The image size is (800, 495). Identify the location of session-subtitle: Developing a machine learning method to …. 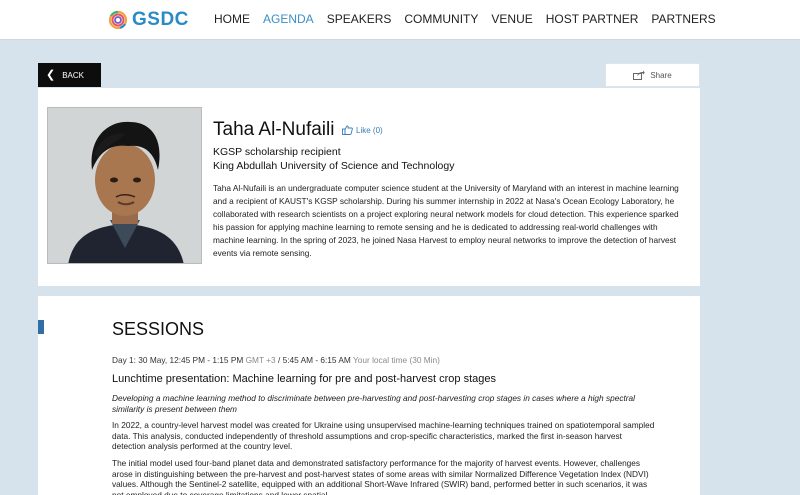
(373, 403).